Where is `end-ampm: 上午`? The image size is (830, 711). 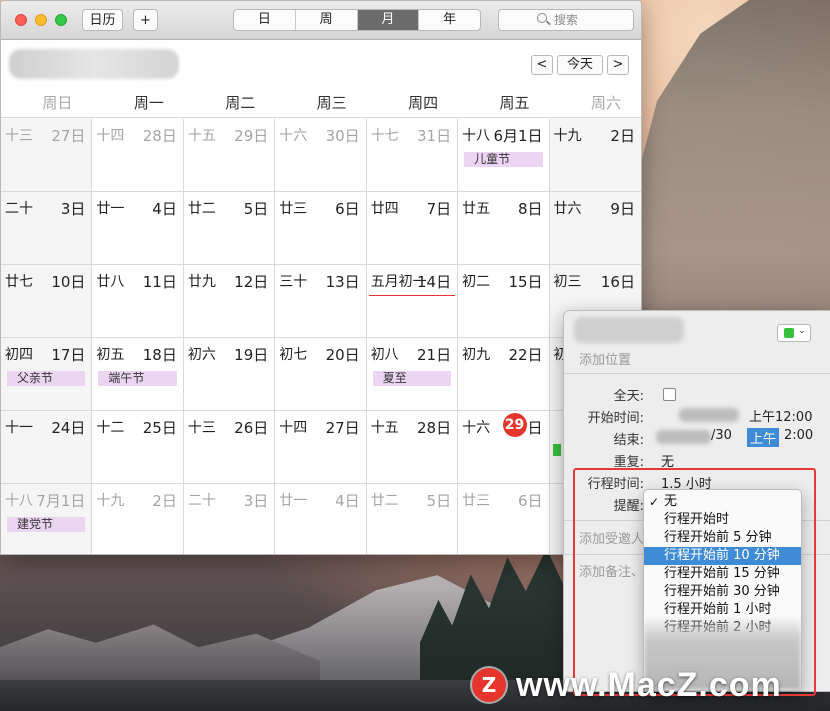 end-ampm: 上午 is located at coordinates (763, 437).